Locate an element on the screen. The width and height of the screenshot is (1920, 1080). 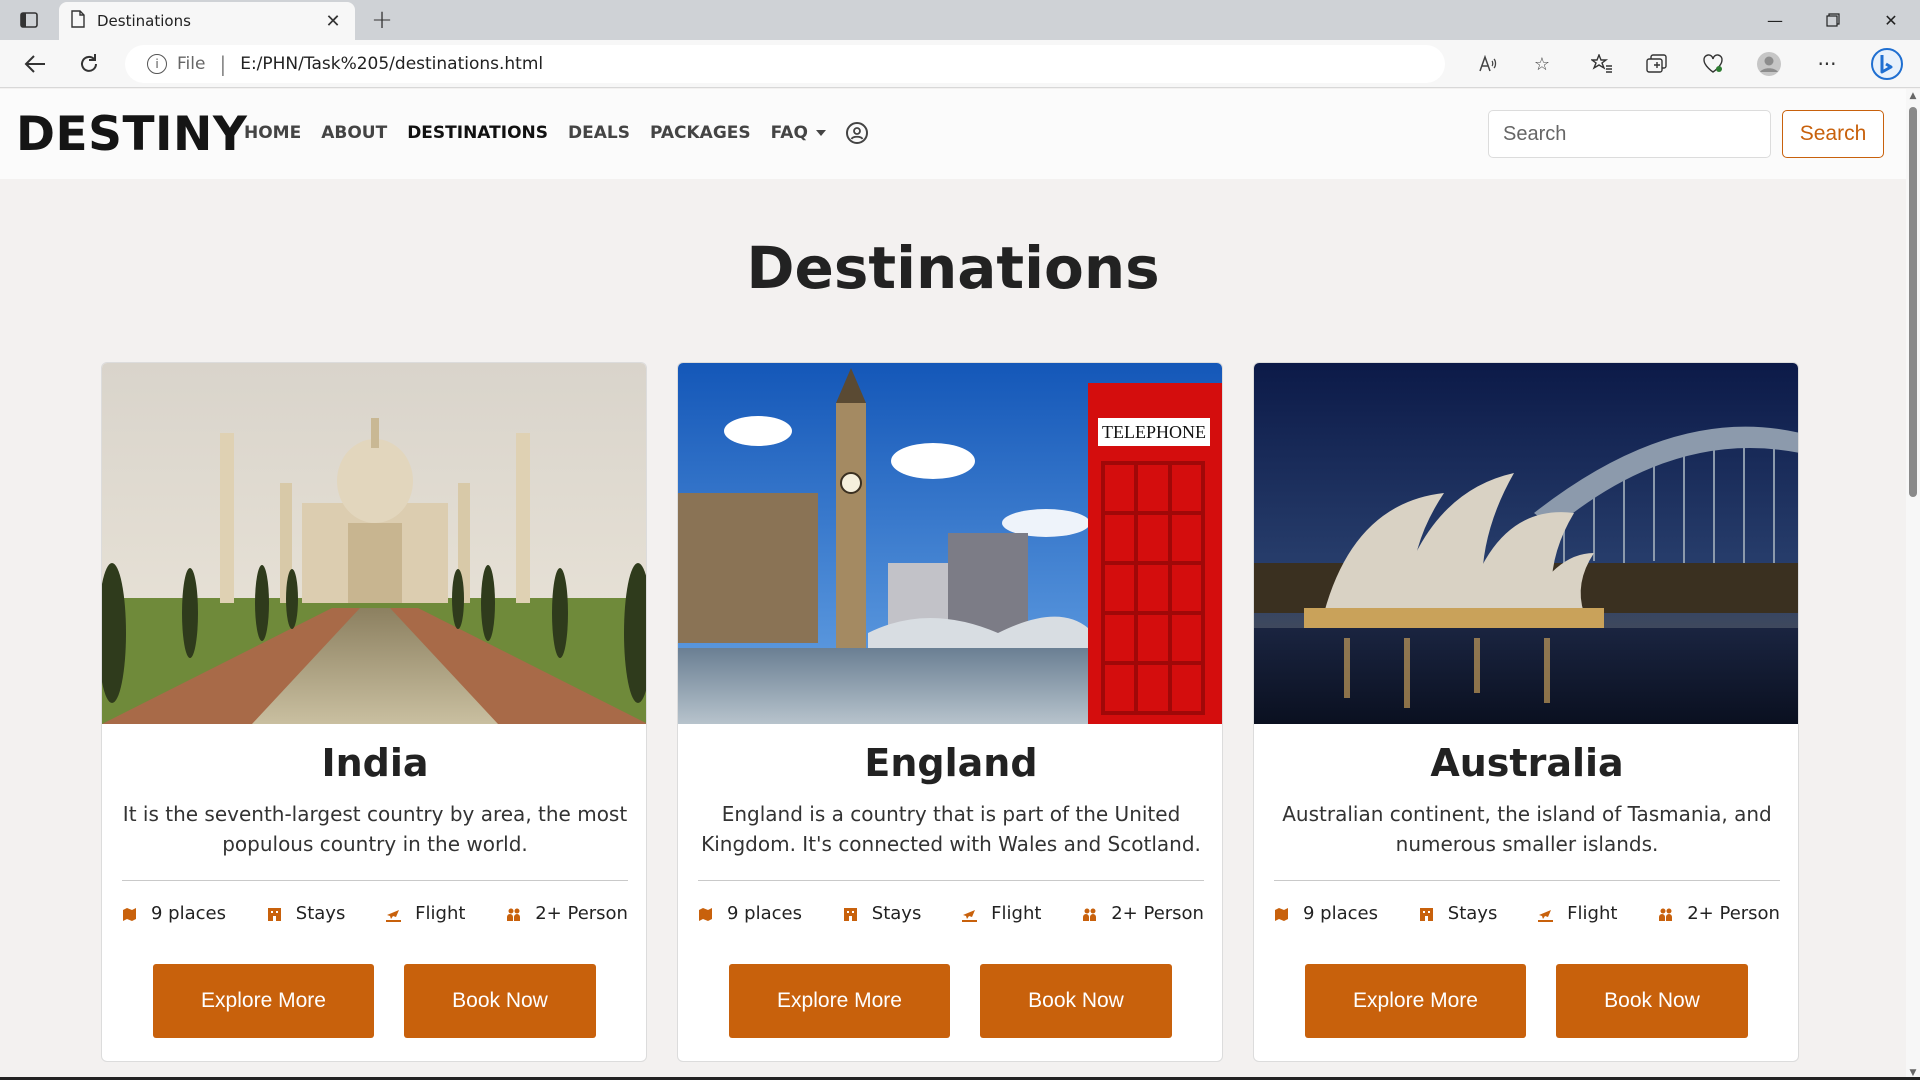
restore-button is located at coordinates (1833, 20).